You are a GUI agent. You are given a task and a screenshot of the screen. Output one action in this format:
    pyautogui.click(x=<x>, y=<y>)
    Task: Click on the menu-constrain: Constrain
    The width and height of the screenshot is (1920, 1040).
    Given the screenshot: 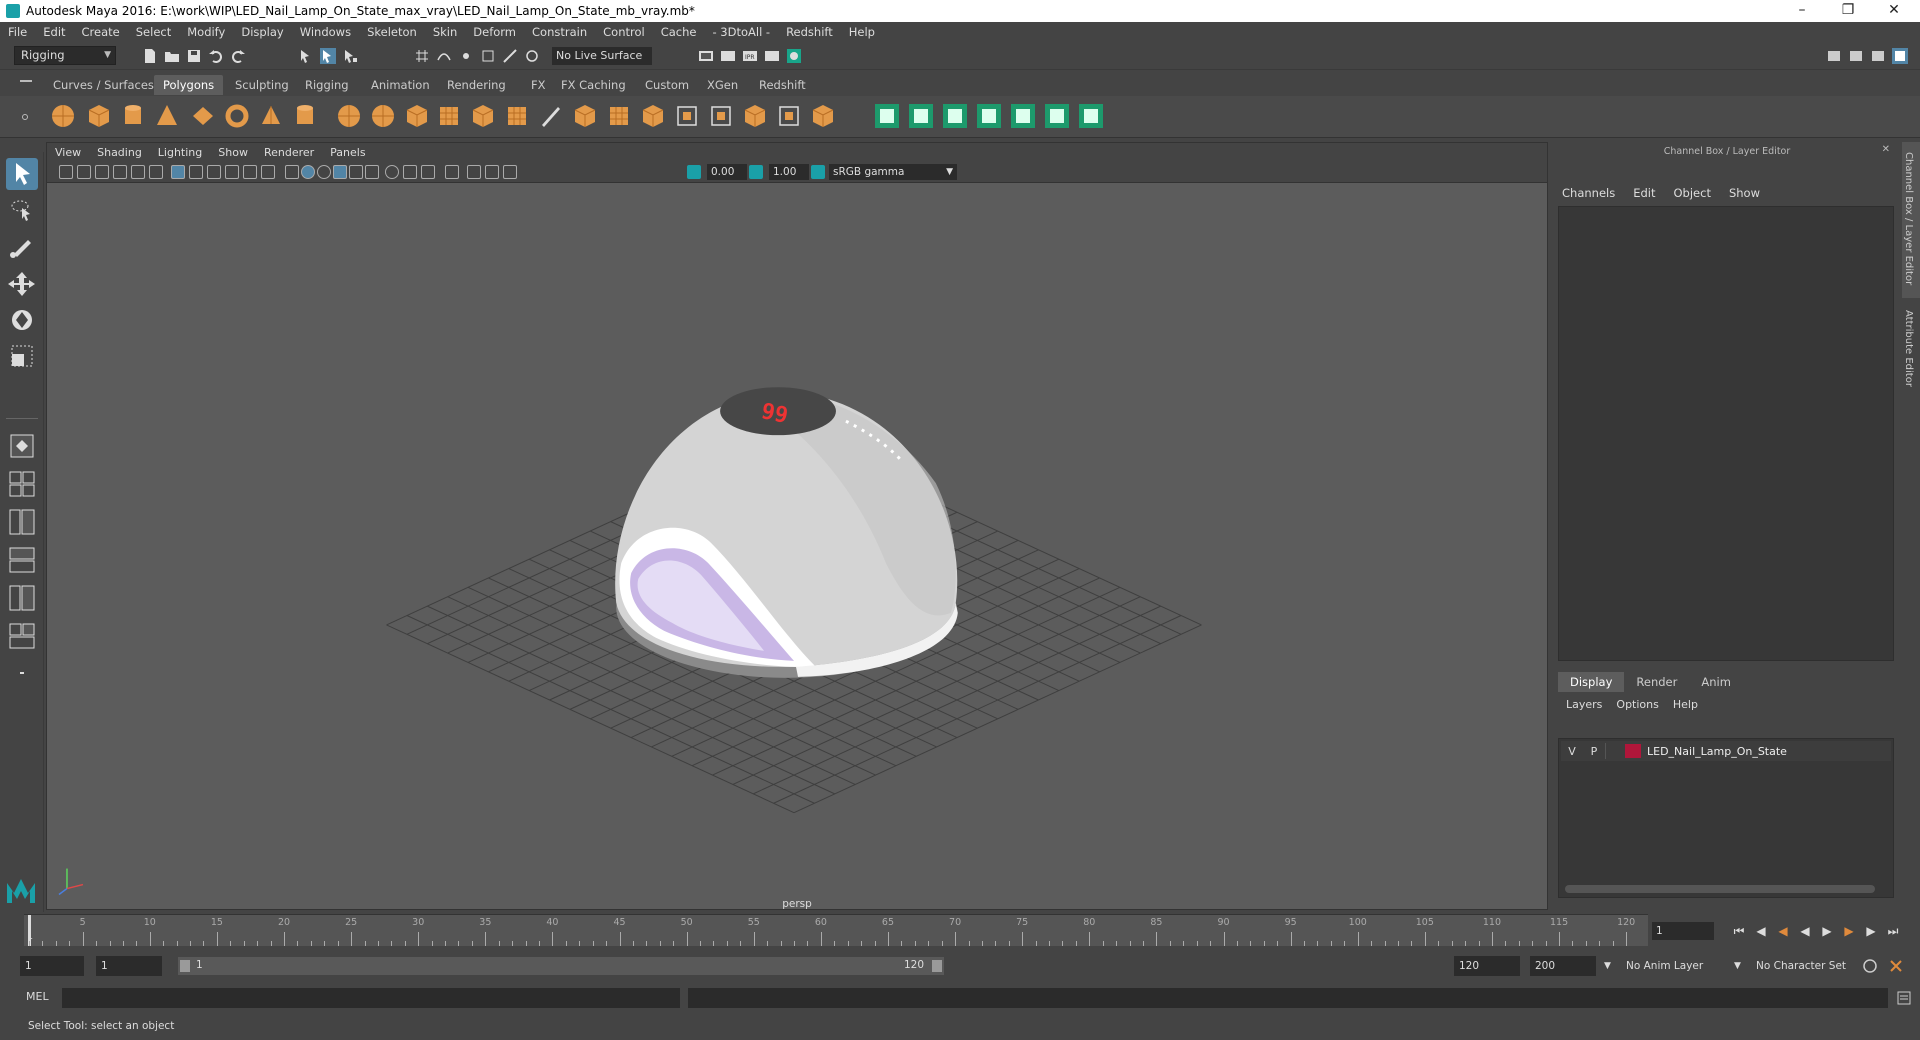 What is the action you would take?
    pyautogui.click(x=559, y=32)
    